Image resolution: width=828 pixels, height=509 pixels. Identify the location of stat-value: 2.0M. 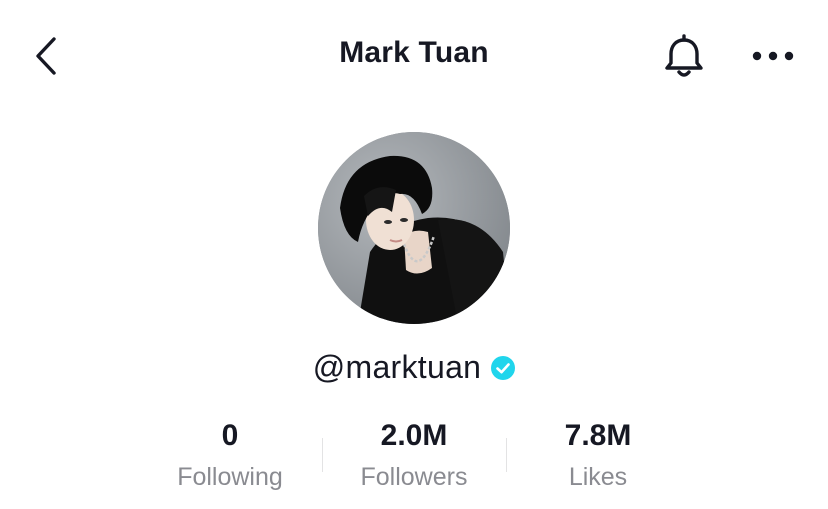
(414, 435).